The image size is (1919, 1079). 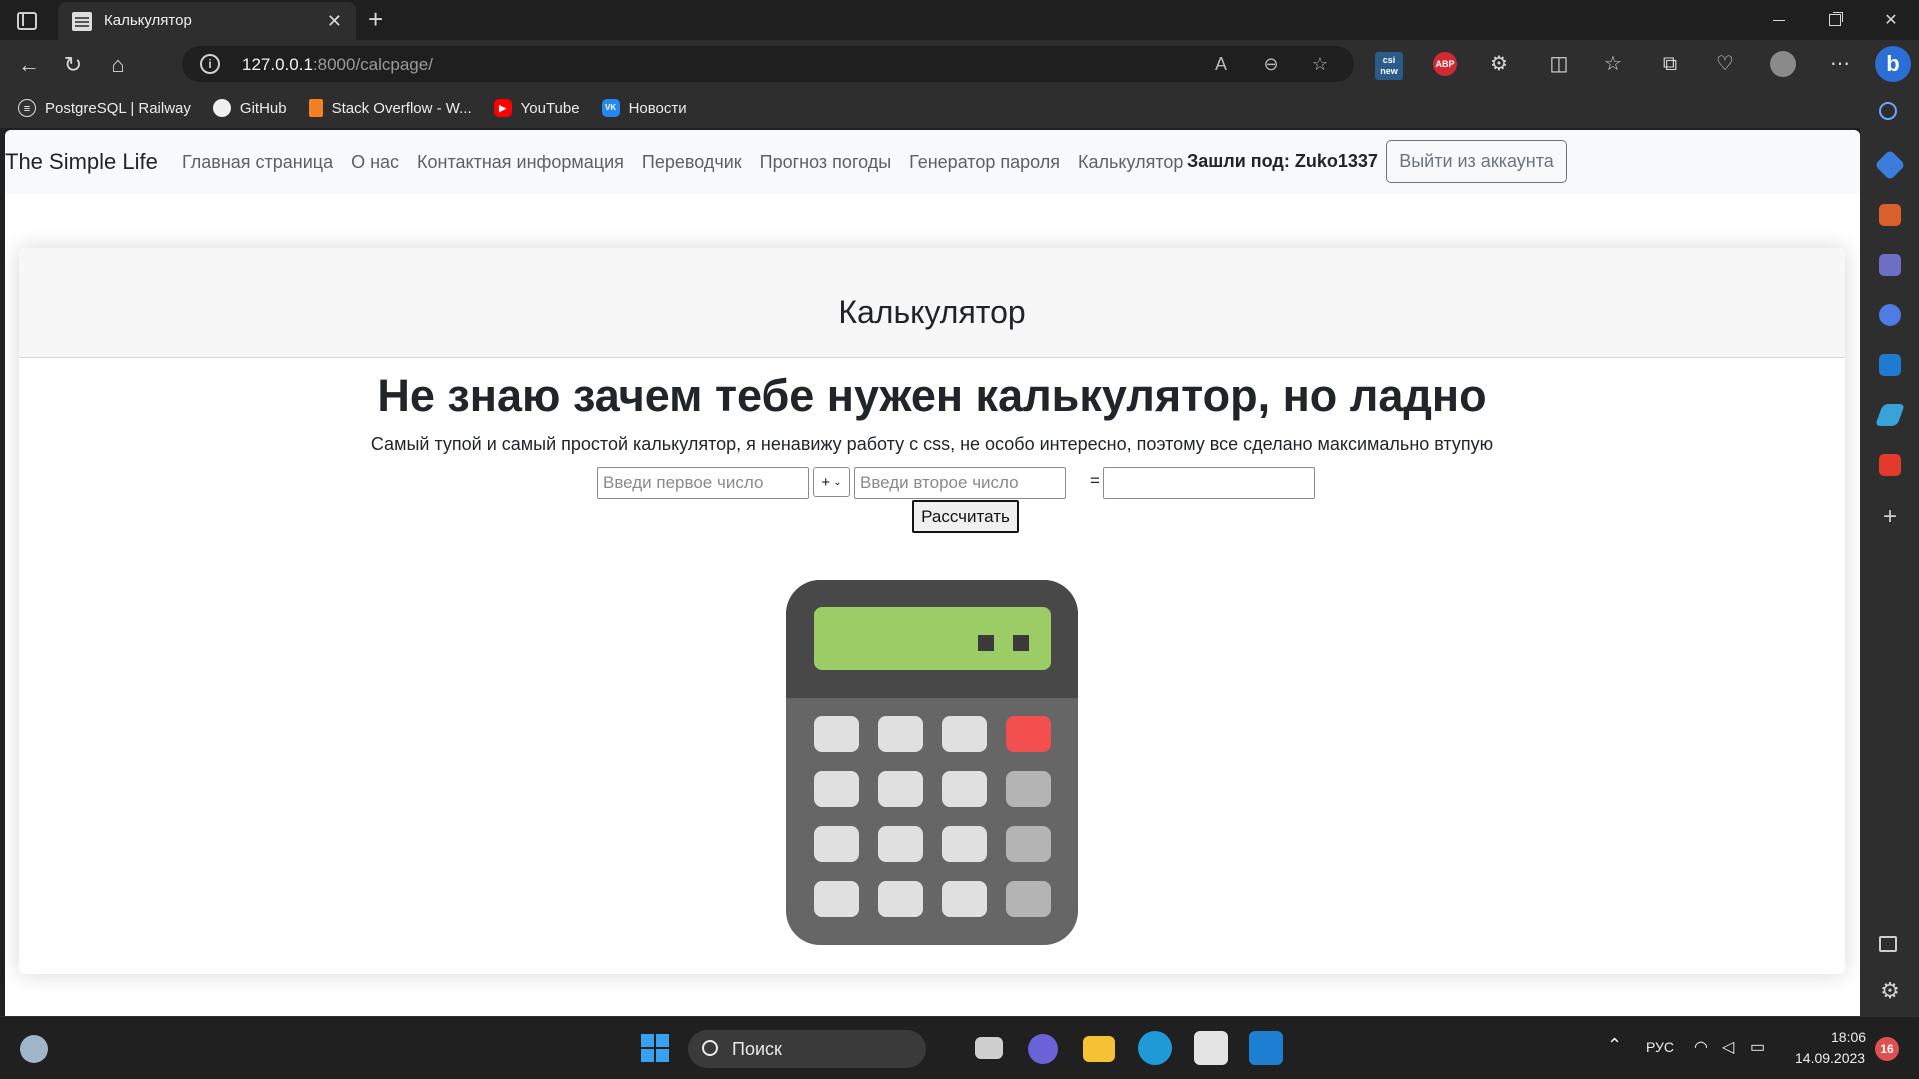 What do you see at coordinates (932, 638) in the screenshot?
I see `calculator-screen` at bounding box center [932, 638].